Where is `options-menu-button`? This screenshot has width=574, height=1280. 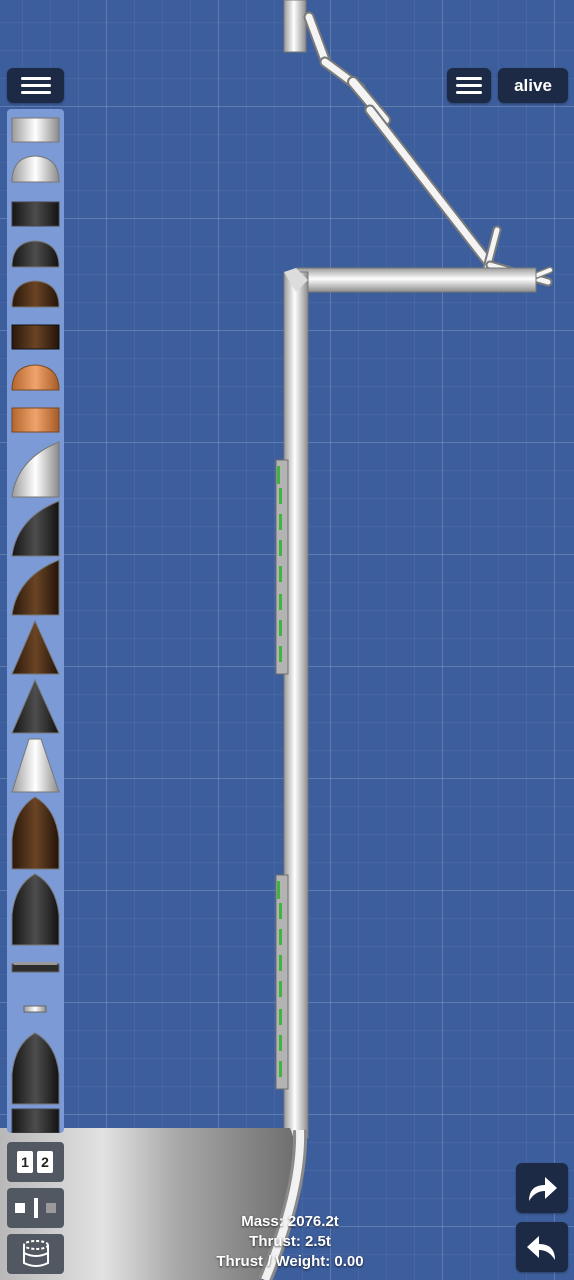
options-menu-button is located at coordinates (469, 85).